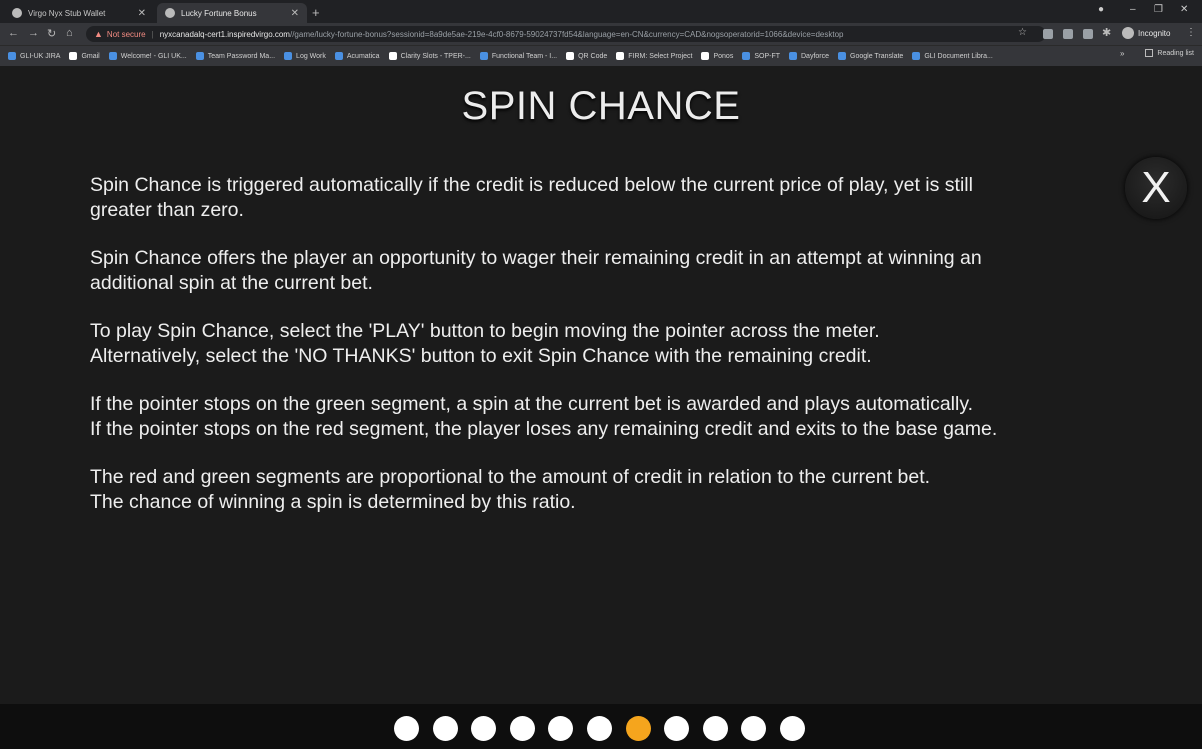  What do you see at coordinates (311, 56) in the screenshot?
I see `bookmark-label: Log Work` at bounding box center [311, 56].